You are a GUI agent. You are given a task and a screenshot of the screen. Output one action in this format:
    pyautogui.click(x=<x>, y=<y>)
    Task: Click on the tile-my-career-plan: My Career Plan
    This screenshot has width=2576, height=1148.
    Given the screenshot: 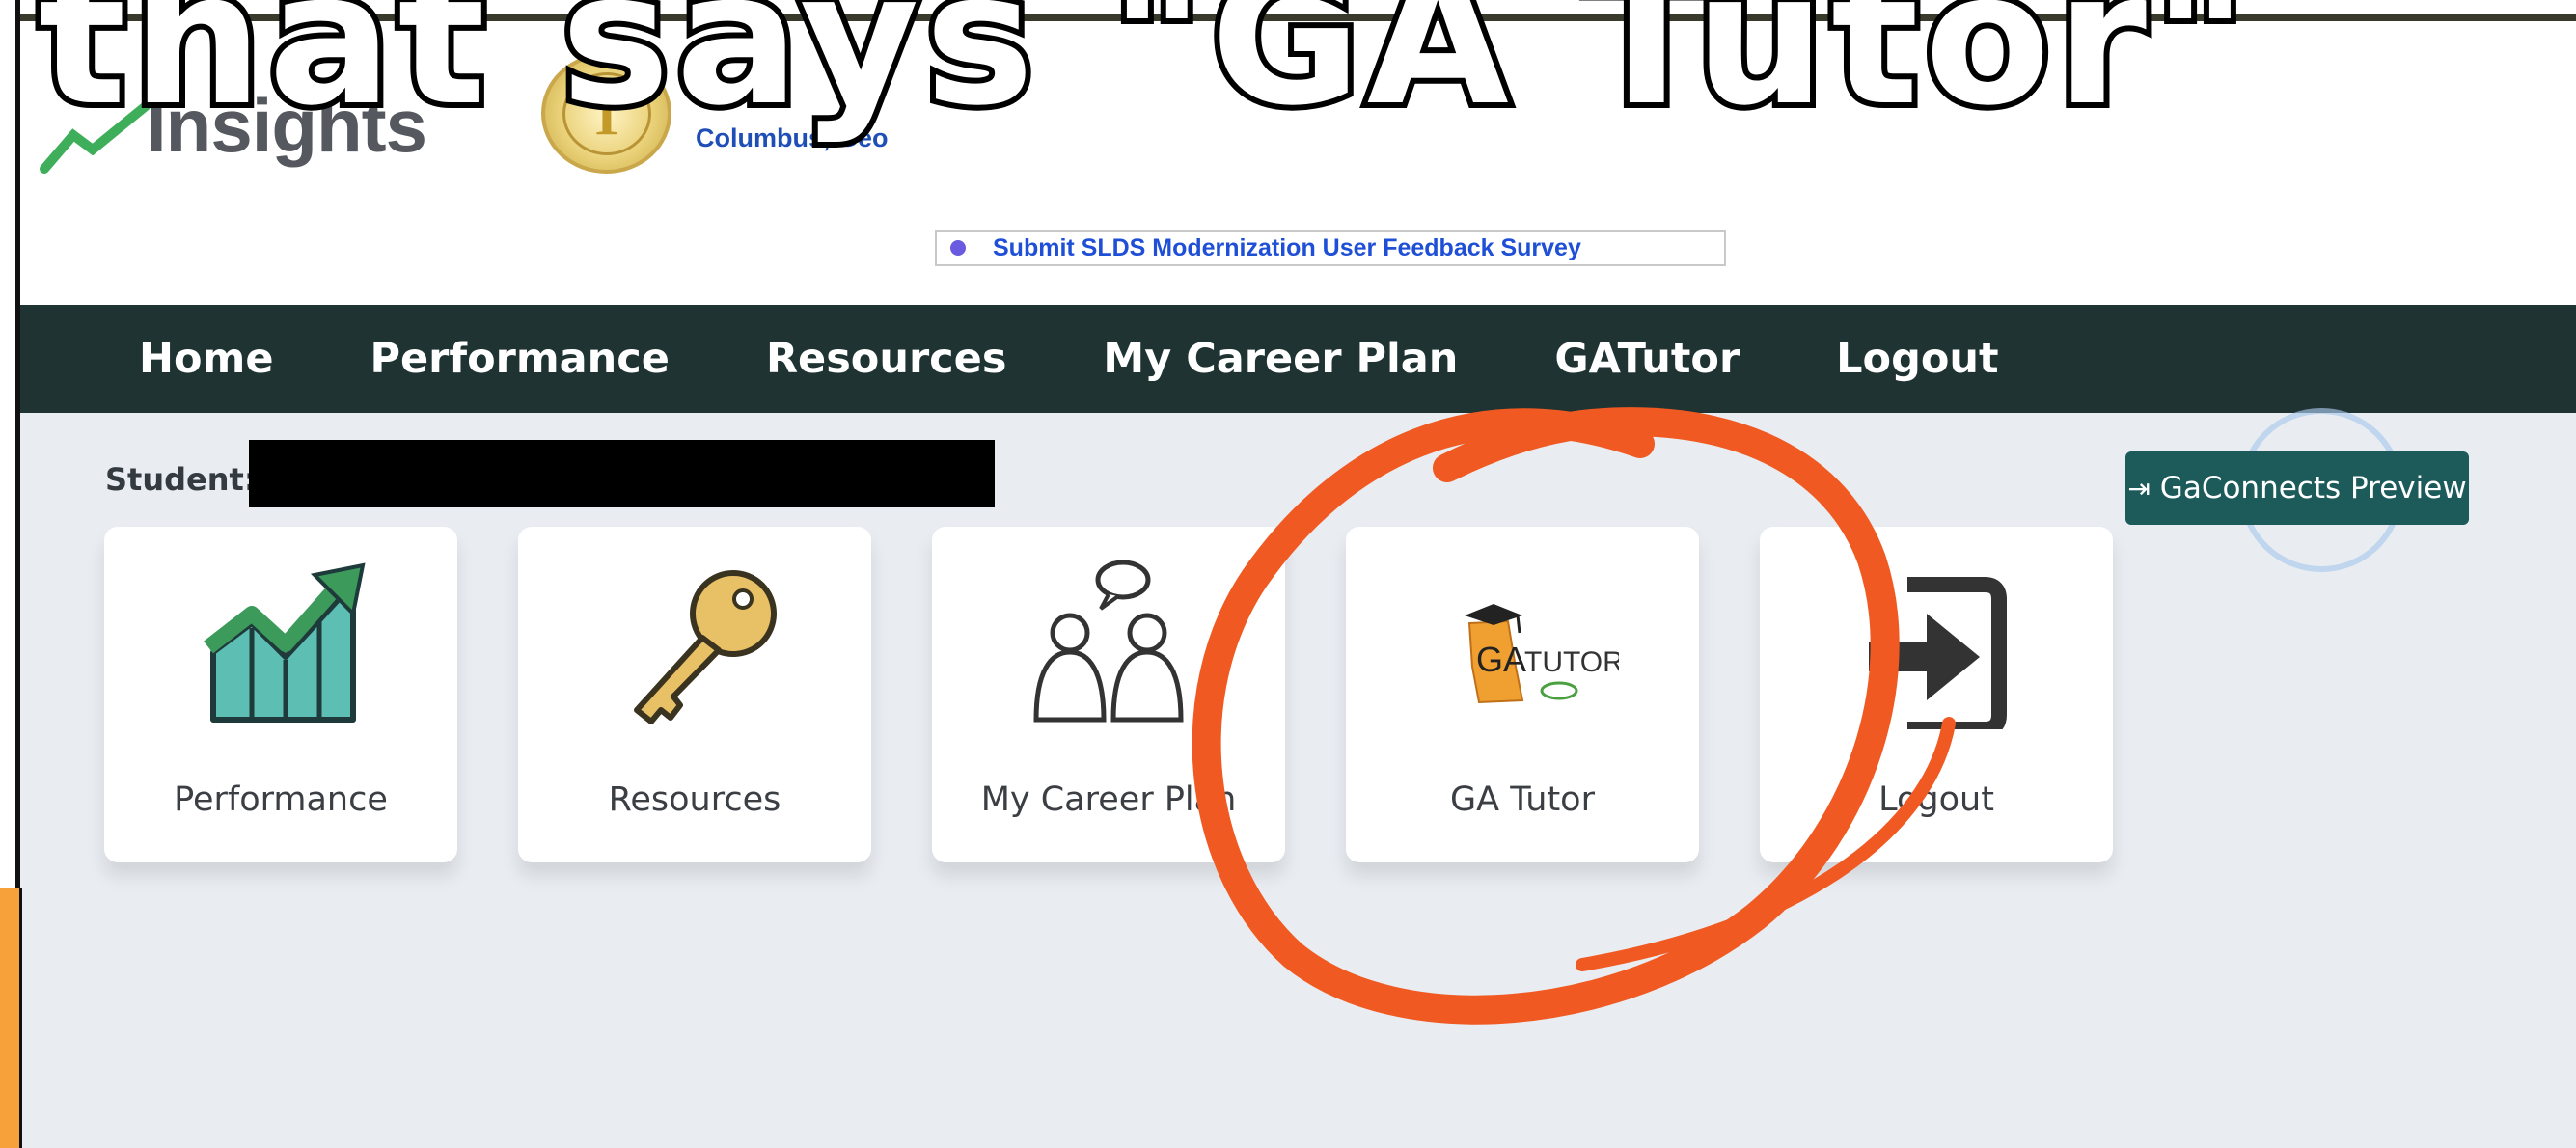 What is the action you would take?
    pyautogui.click(x=1109, y=694)
    